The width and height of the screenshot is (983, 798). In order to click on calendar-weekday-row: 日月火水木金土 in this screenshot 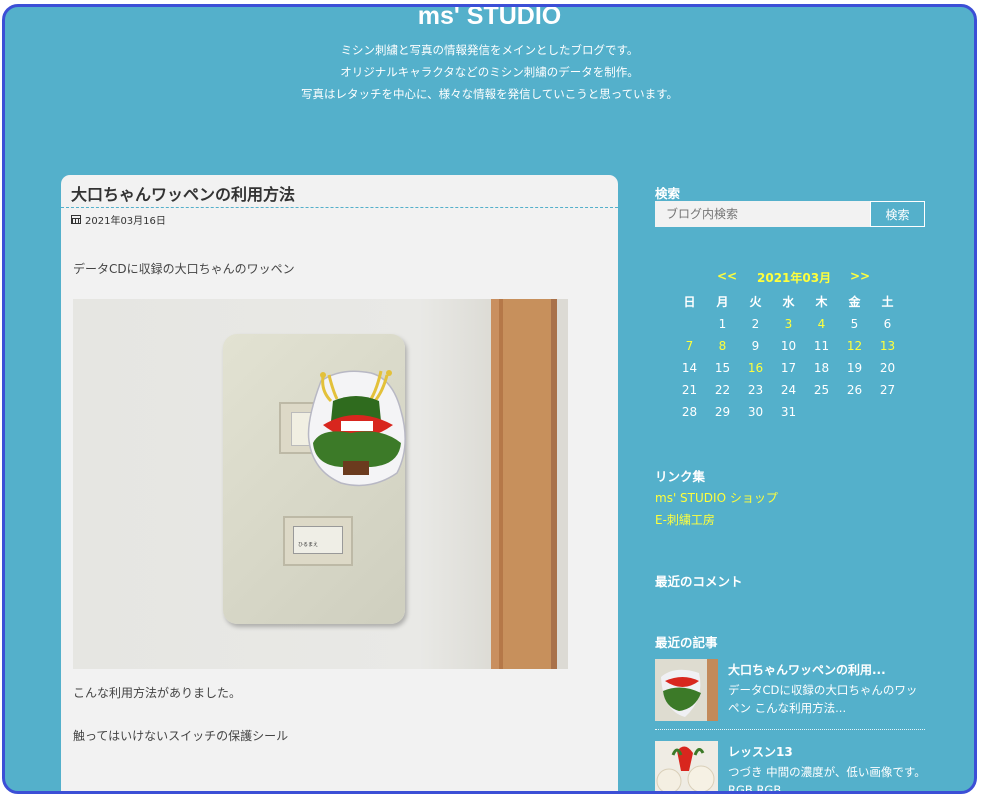, I will do `click(789, 302)`.